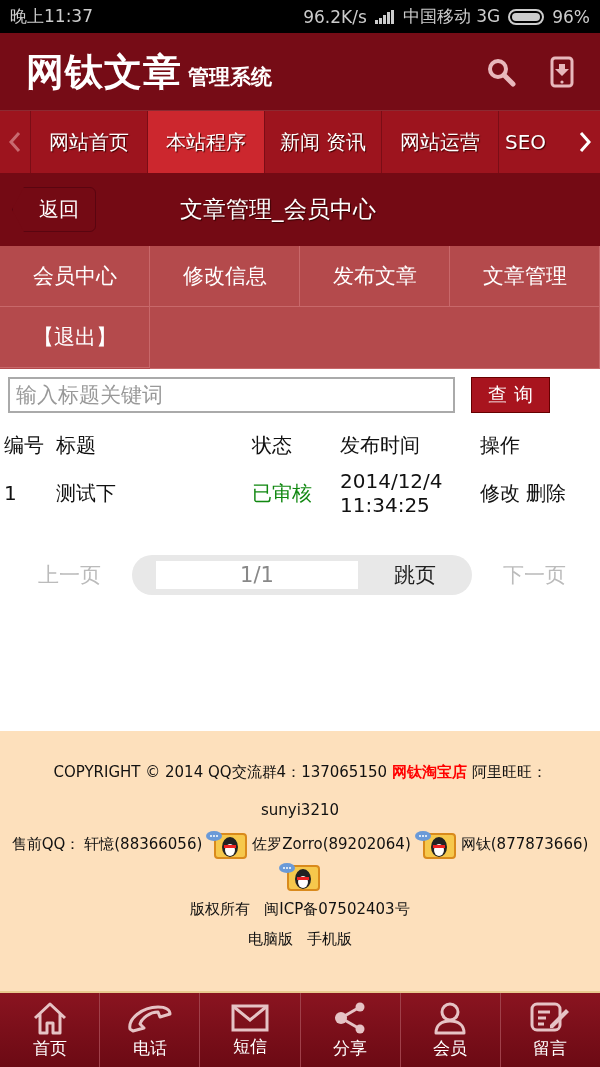 This screenshot has height=1067, width=600. What do you see at coordinates (451, 16) in the screenshot?
I see `carrier-name: 中国移动 3G` at bounding box center [451, 16].